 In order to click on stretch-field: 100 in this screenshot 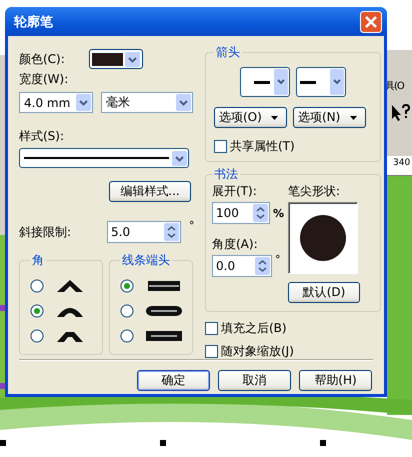, I will do `click(241, 213)`.